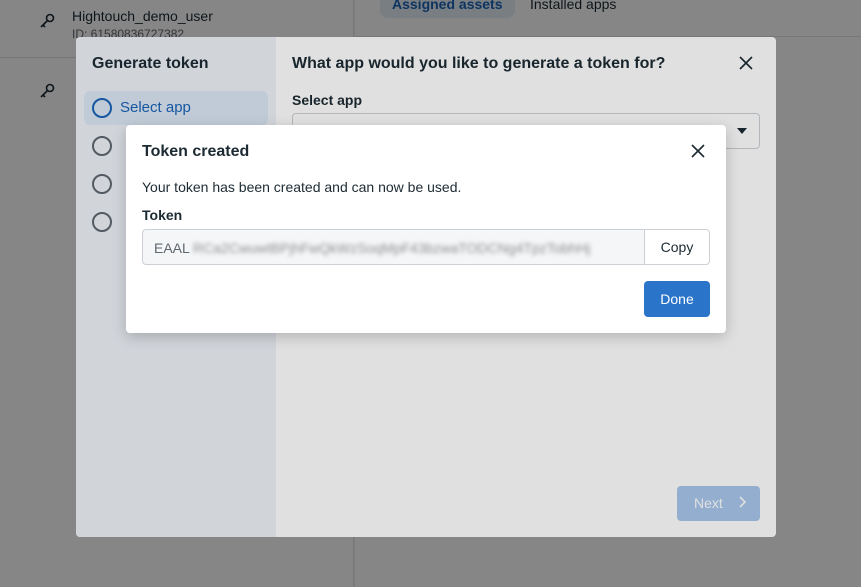  I want to click on modal-title: Token created, so click(196, 151).